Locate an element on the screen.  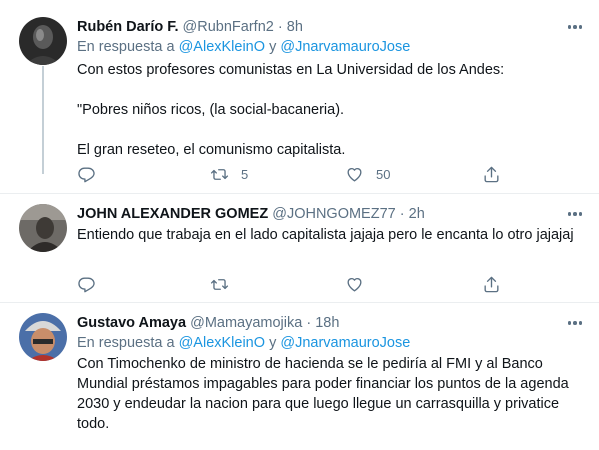
user-handle: @Mamayamojika is located at coordinates (246, 323).